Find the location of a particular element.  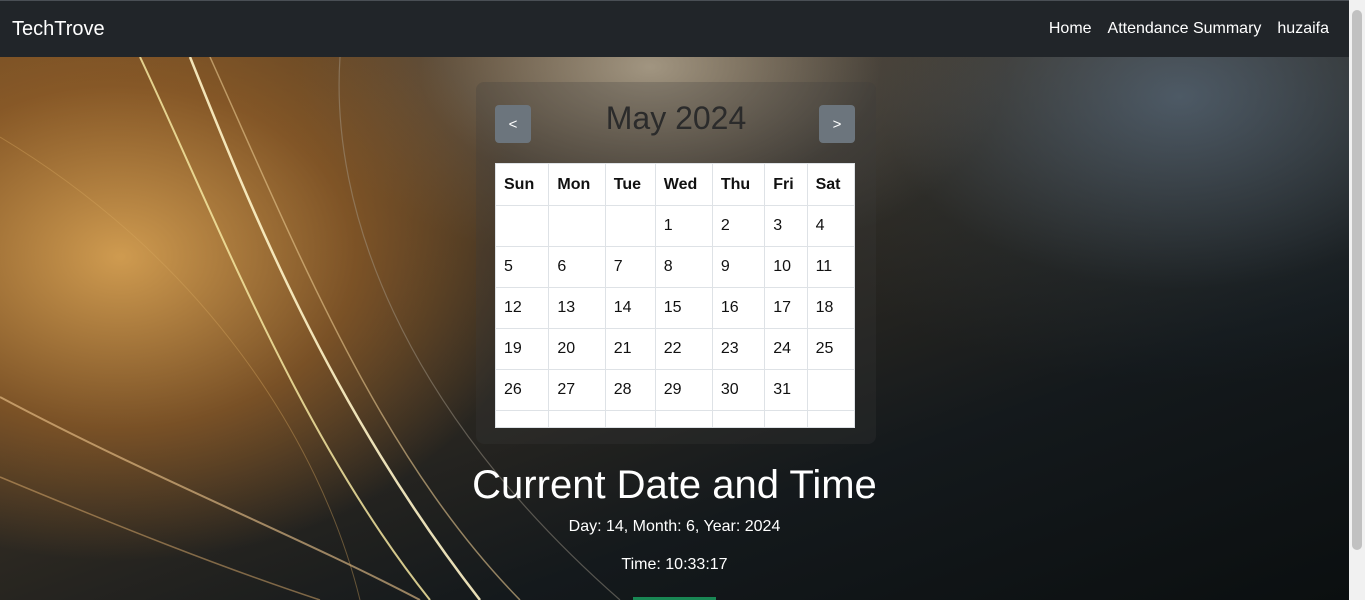

day-cell: 20 is located at coordinates (577, 349).